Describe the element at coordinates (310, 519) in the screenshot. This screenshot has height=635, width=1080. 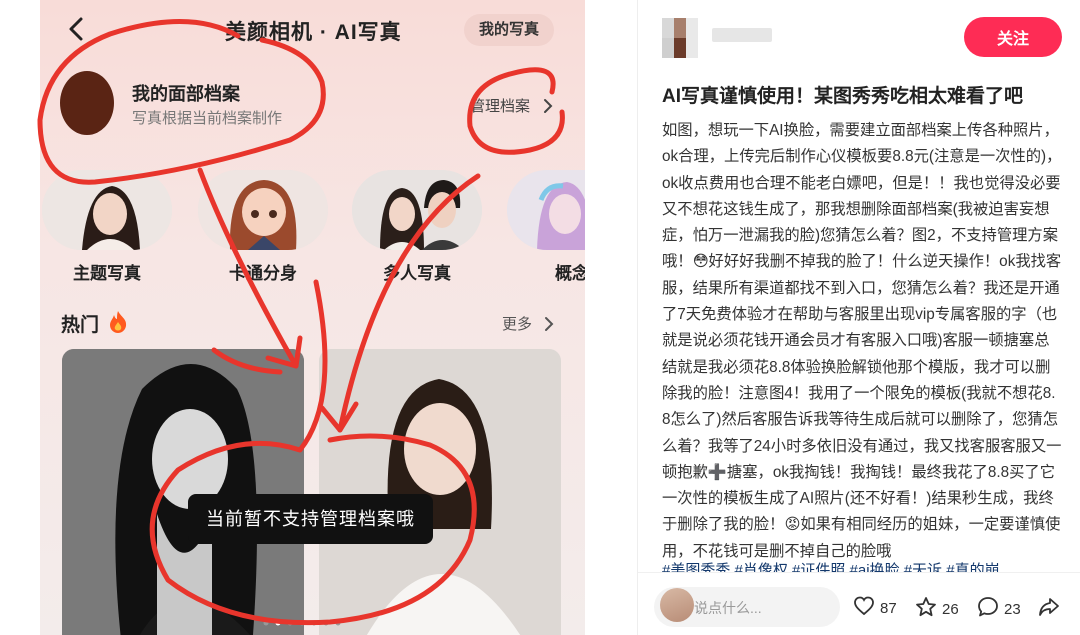
I see `toast-message: 当前暂不支持管理档案哦` at that location.